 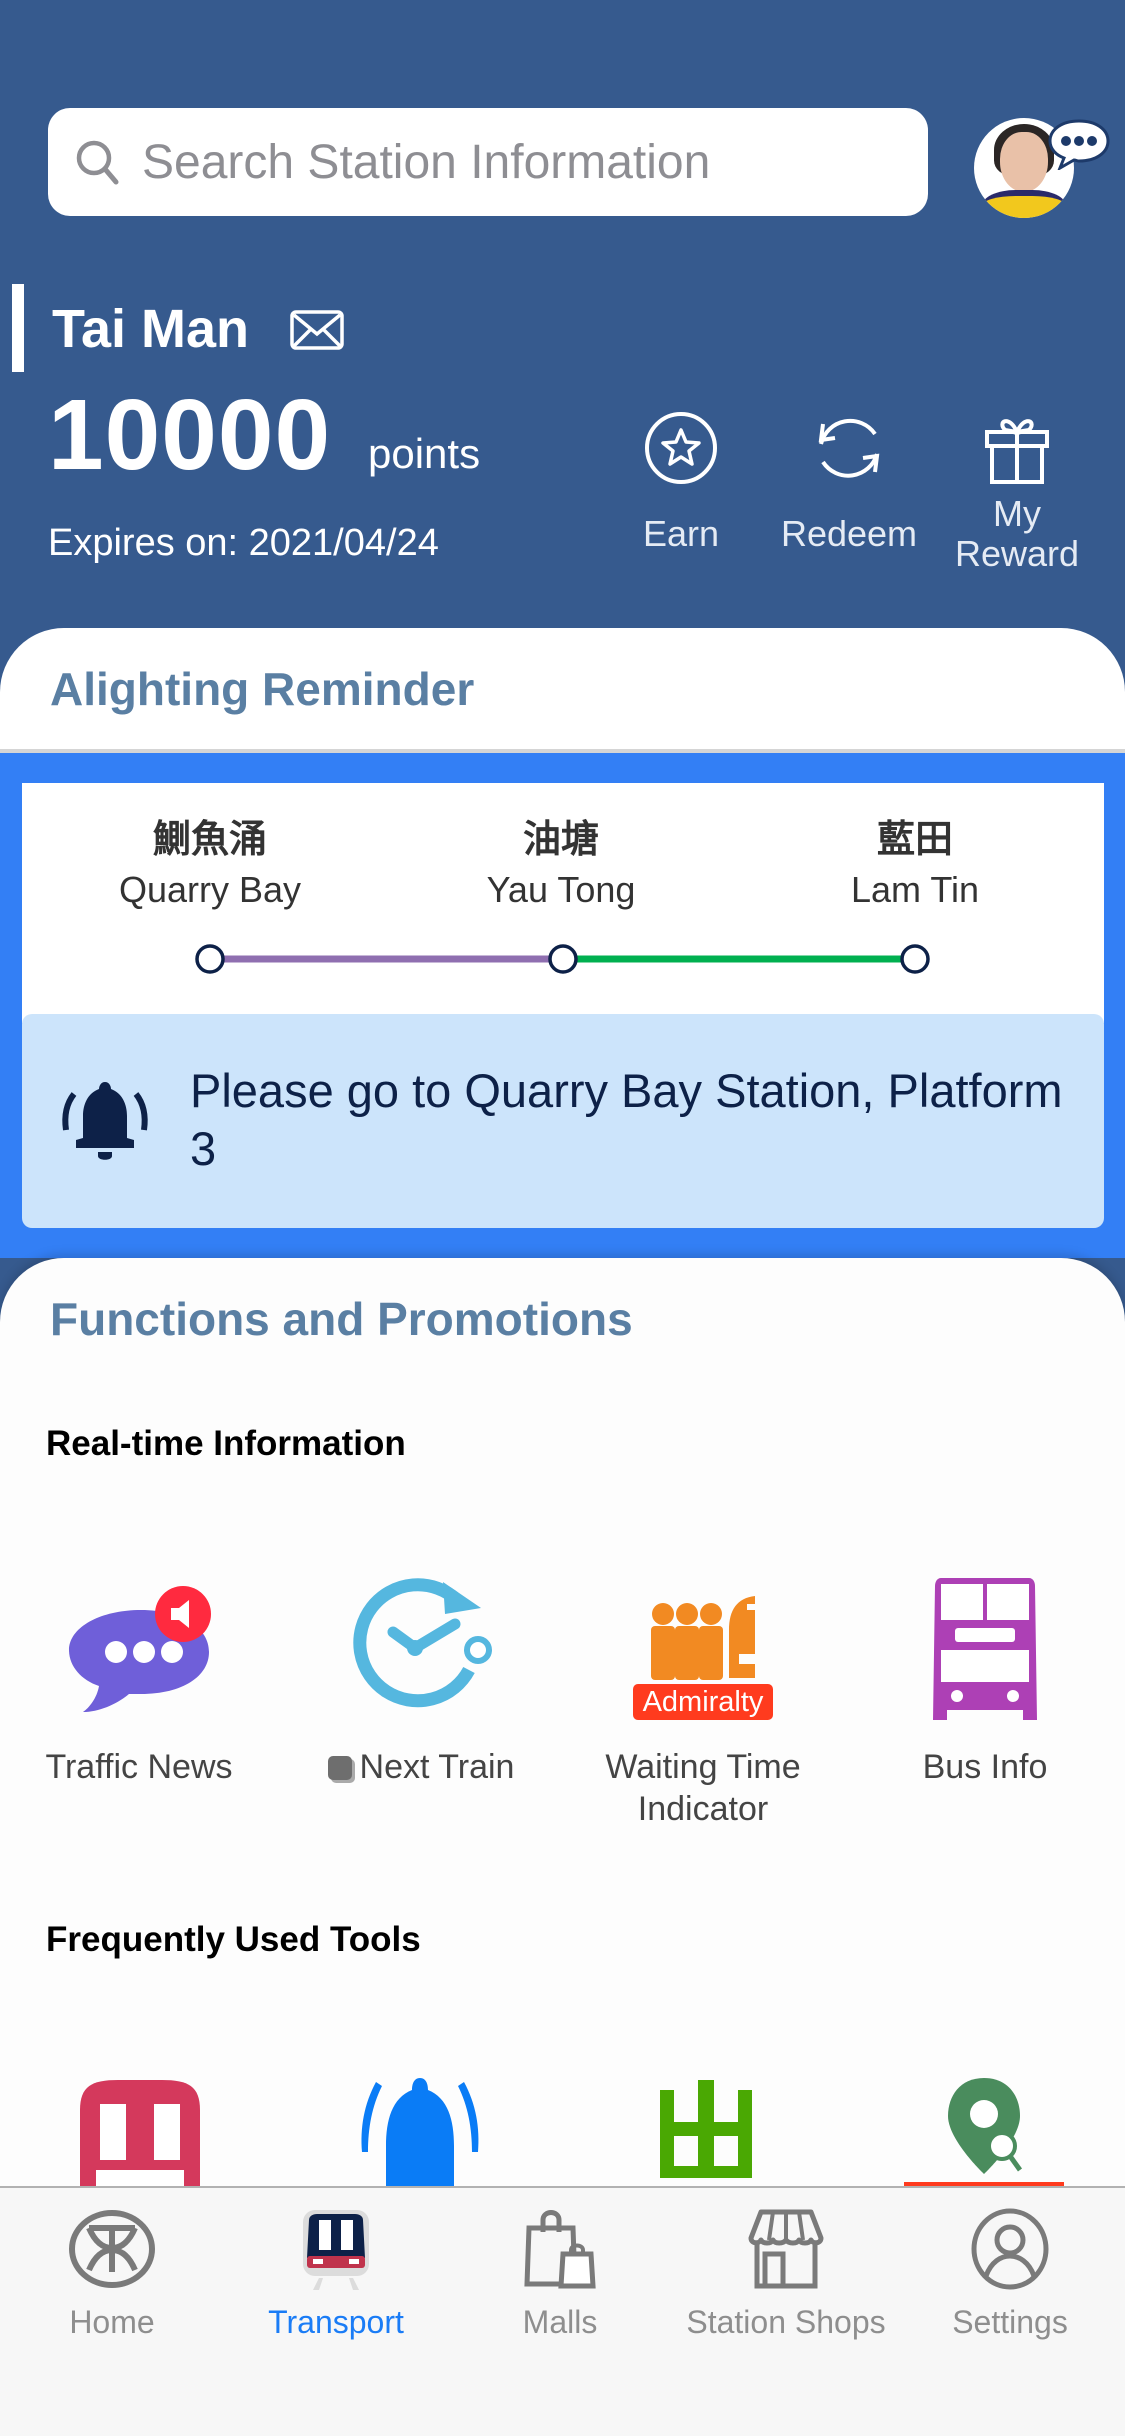 I want to click on waiting-time-label: Waiting Time Indicator, so click(x=703, y=1788).